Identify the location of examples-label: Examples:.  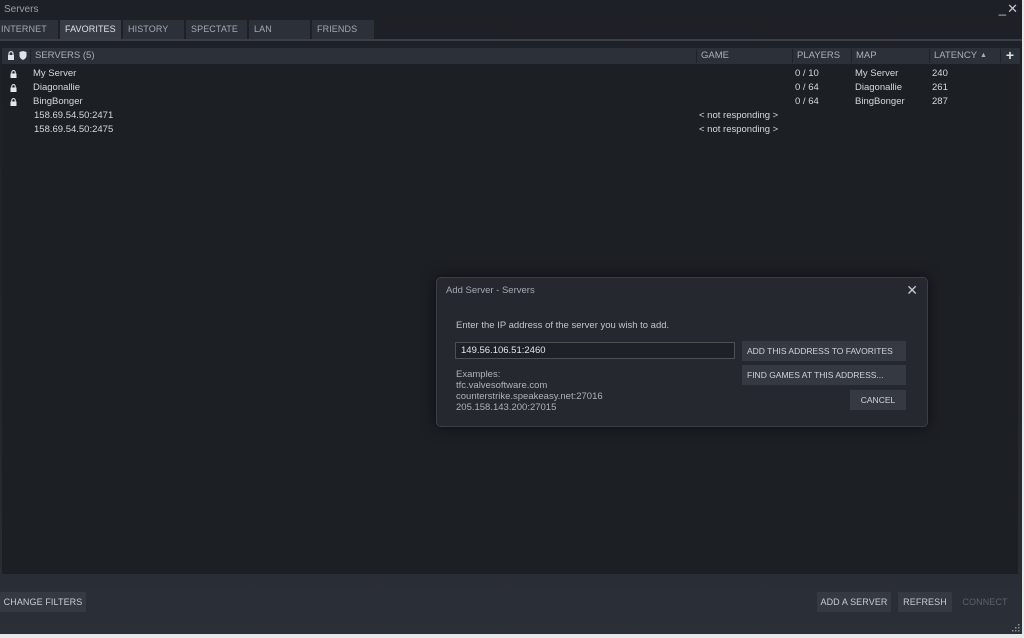
(478, 374).